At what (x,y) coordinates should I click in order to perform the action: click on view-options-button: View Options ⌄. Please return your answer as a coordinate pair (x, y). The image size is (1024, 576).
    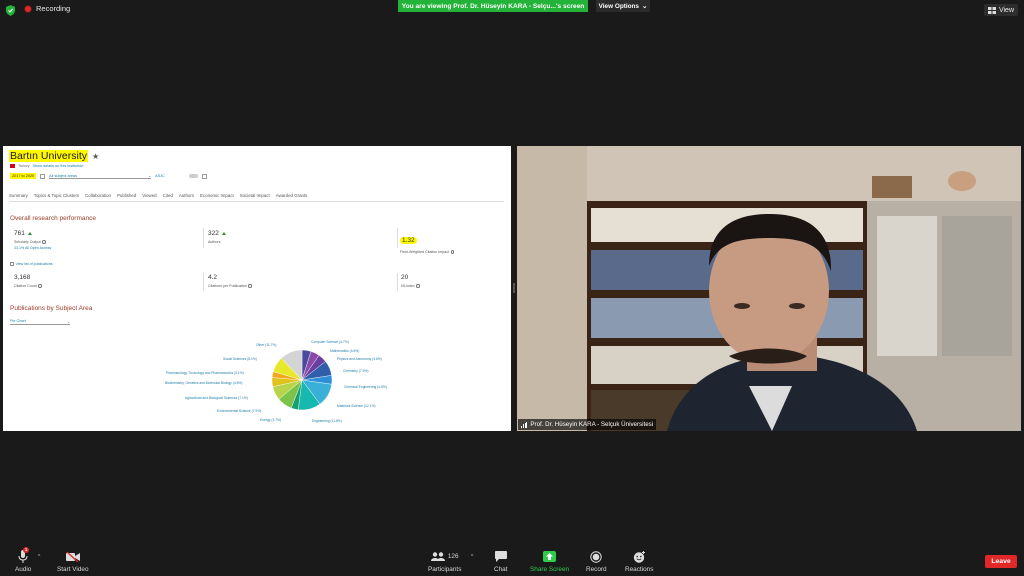
    Looking at the image, I should click on (623, 6).